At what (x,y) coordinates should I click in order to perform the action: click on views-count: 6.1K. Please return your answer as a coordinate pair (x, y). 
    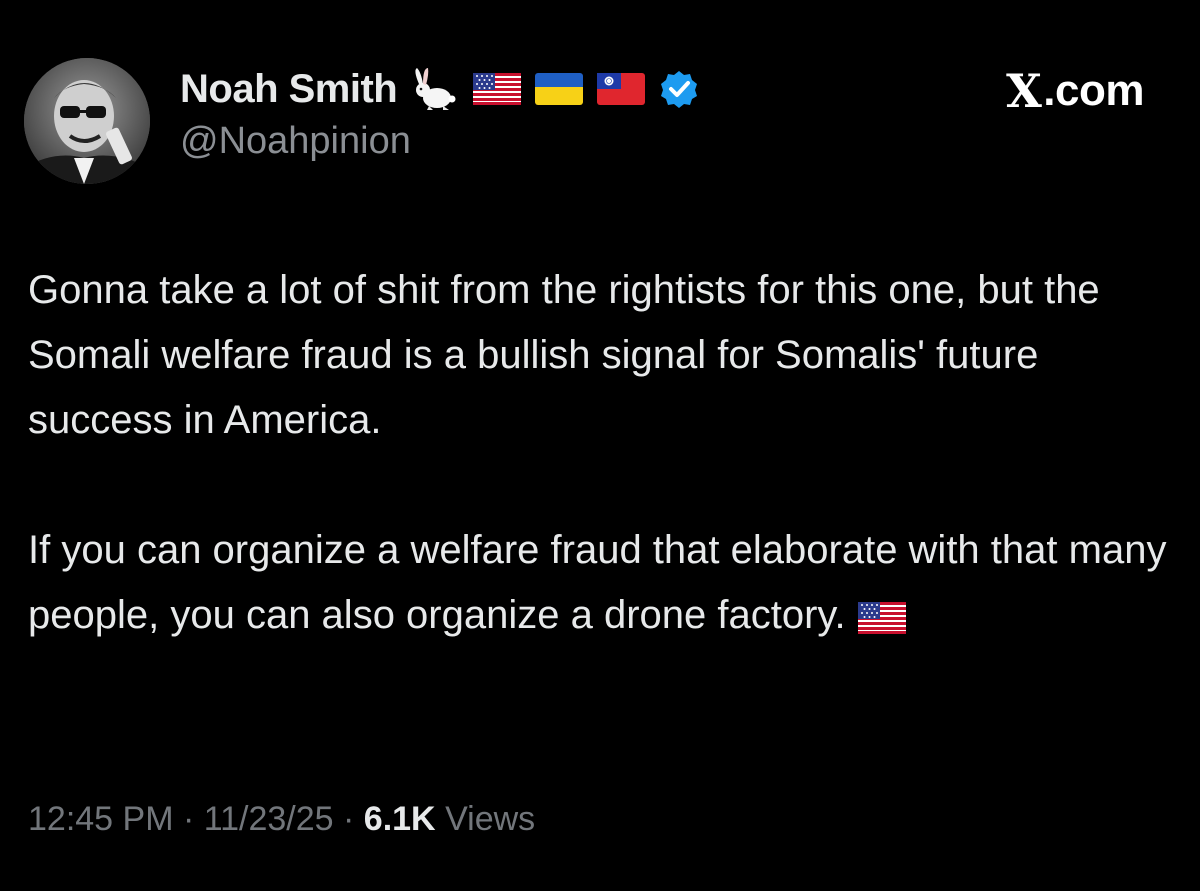
    Looking at the image, I should click on (400, 819).